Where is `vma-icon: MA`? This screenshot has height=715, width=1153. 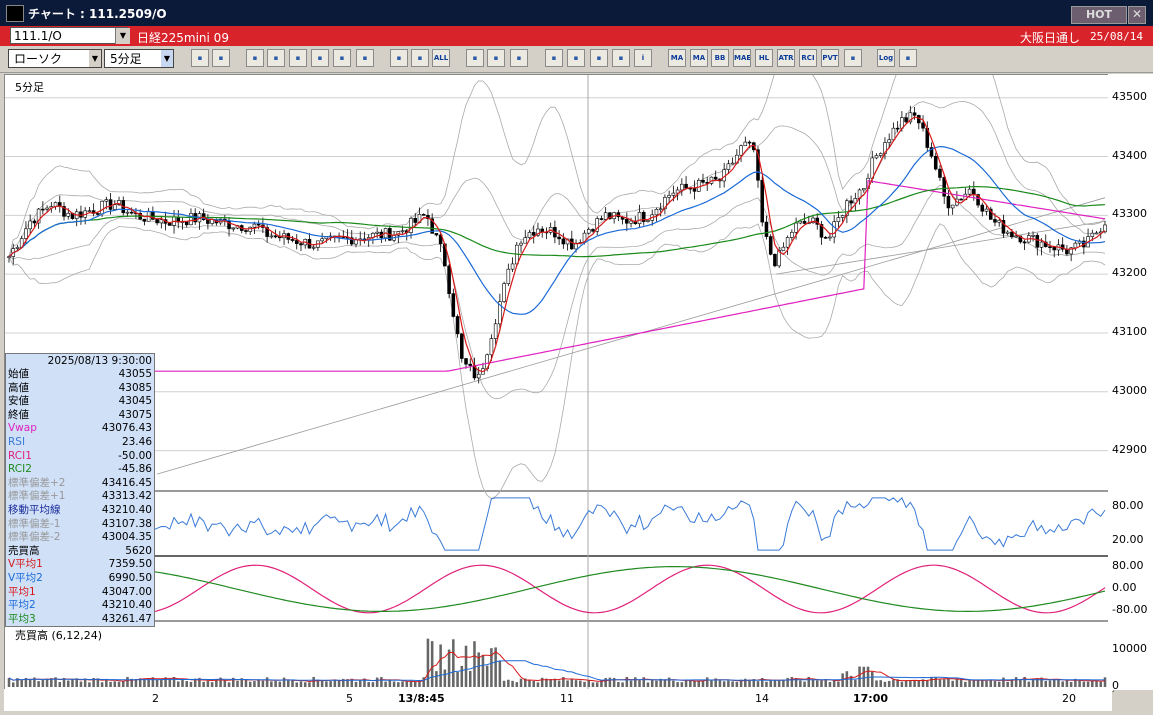 vma-icon: MA is located at coordinates (699, 58).